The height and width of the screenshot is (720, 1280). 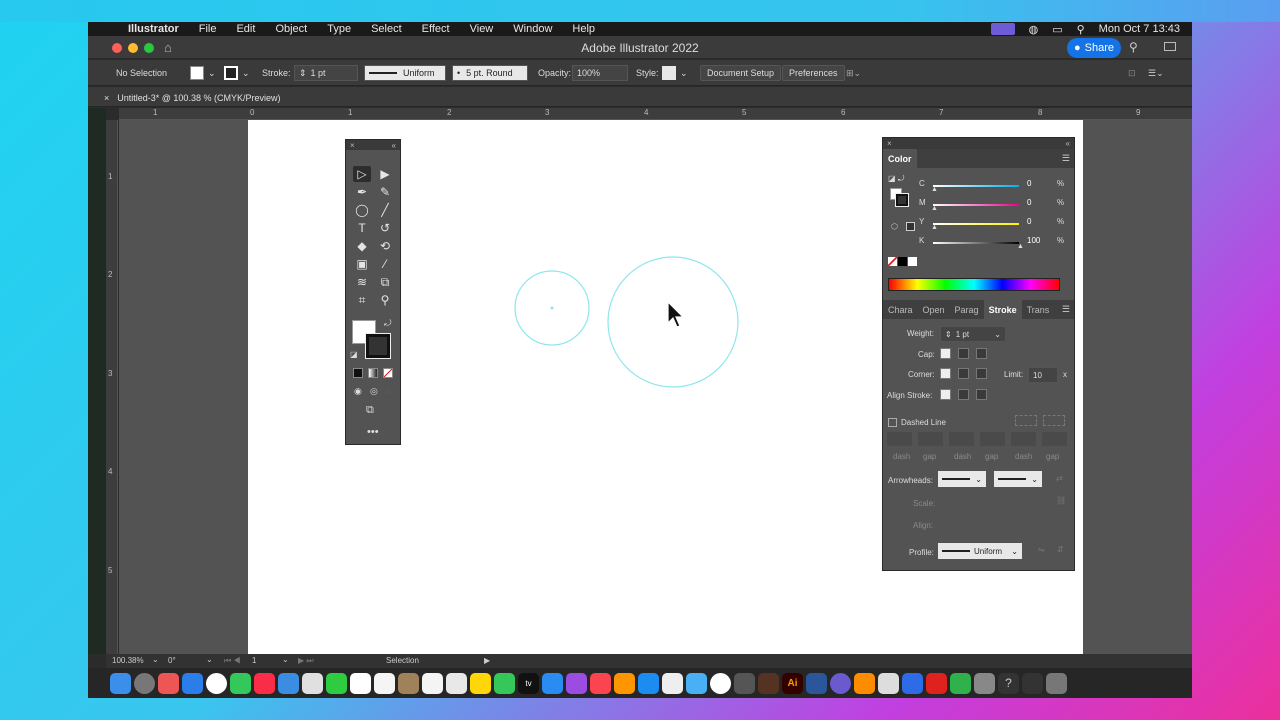 I want to click on launchpad-icon, so click(x=144, y=683).